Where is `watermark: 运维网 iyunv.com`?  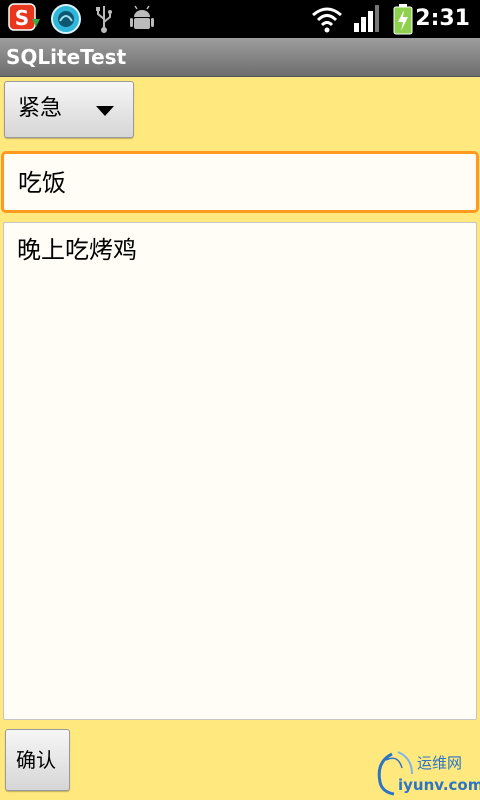
watermark: 运维网 iyunv.com is located at coordinates (426, 773).